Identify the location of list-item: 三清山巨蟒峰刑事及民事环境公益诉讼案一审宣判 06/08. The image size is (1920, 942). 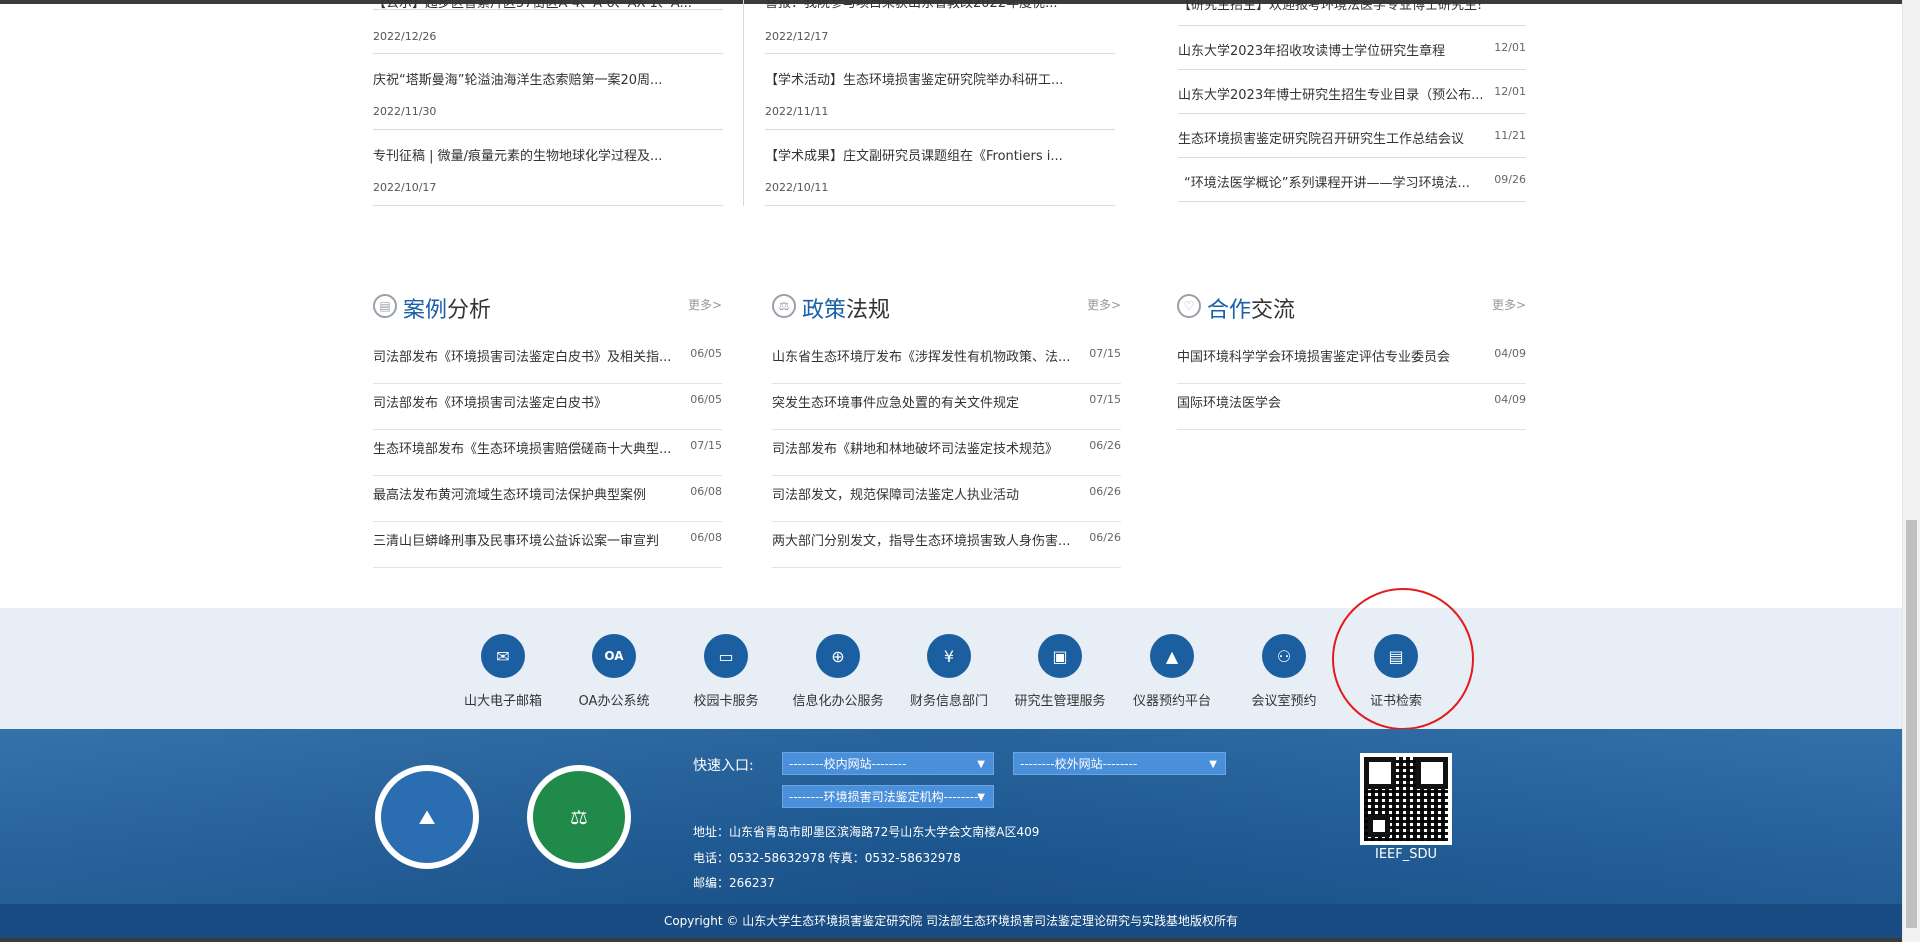
(547, 545).